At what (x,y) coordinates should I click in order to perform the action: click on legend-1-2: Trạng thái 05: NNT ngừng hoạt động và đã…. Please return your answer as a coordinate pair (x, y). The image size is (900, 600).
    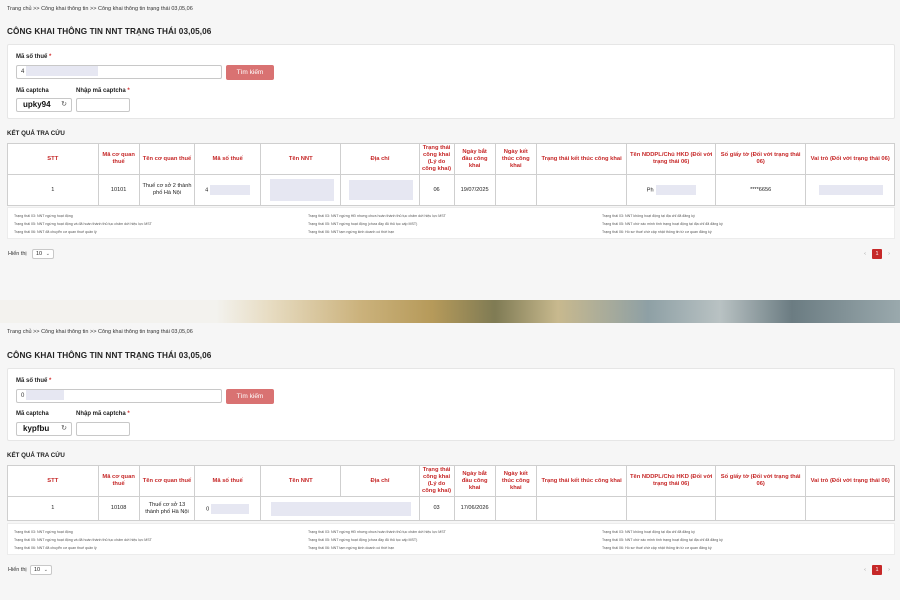
    Looking at the image, I should click on (83, 224).